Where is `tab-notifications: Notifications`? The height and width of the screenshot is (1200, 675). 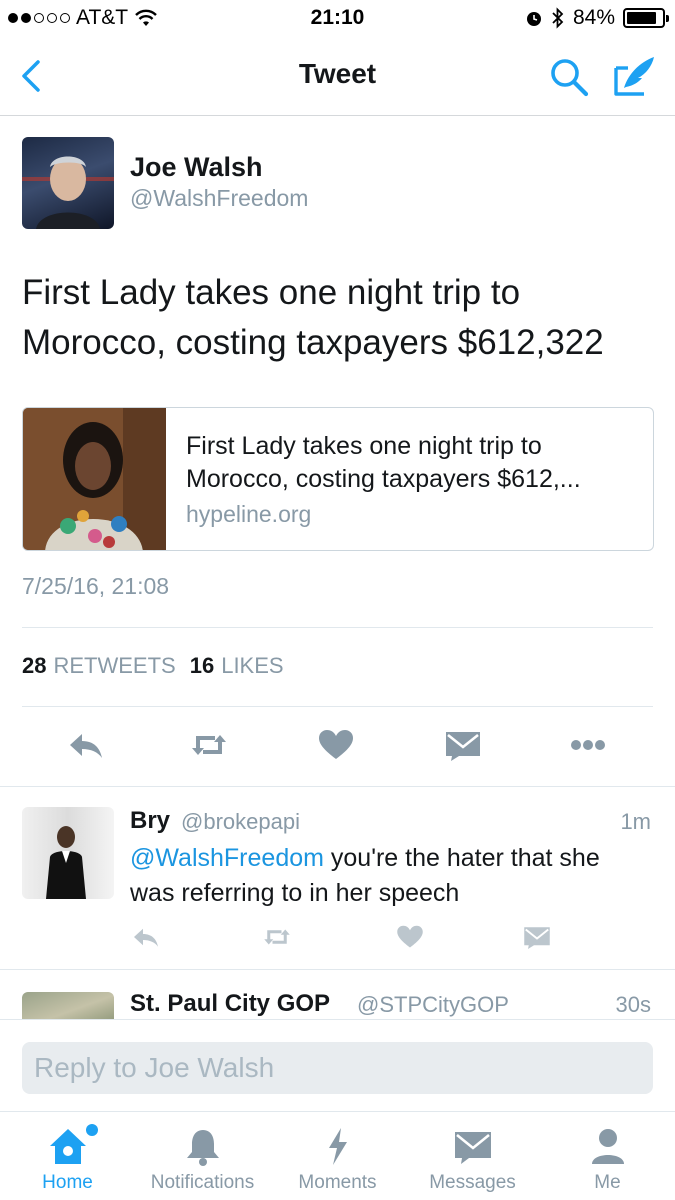
tab-notifications: Notifications is located at coordinates (202, 1156).